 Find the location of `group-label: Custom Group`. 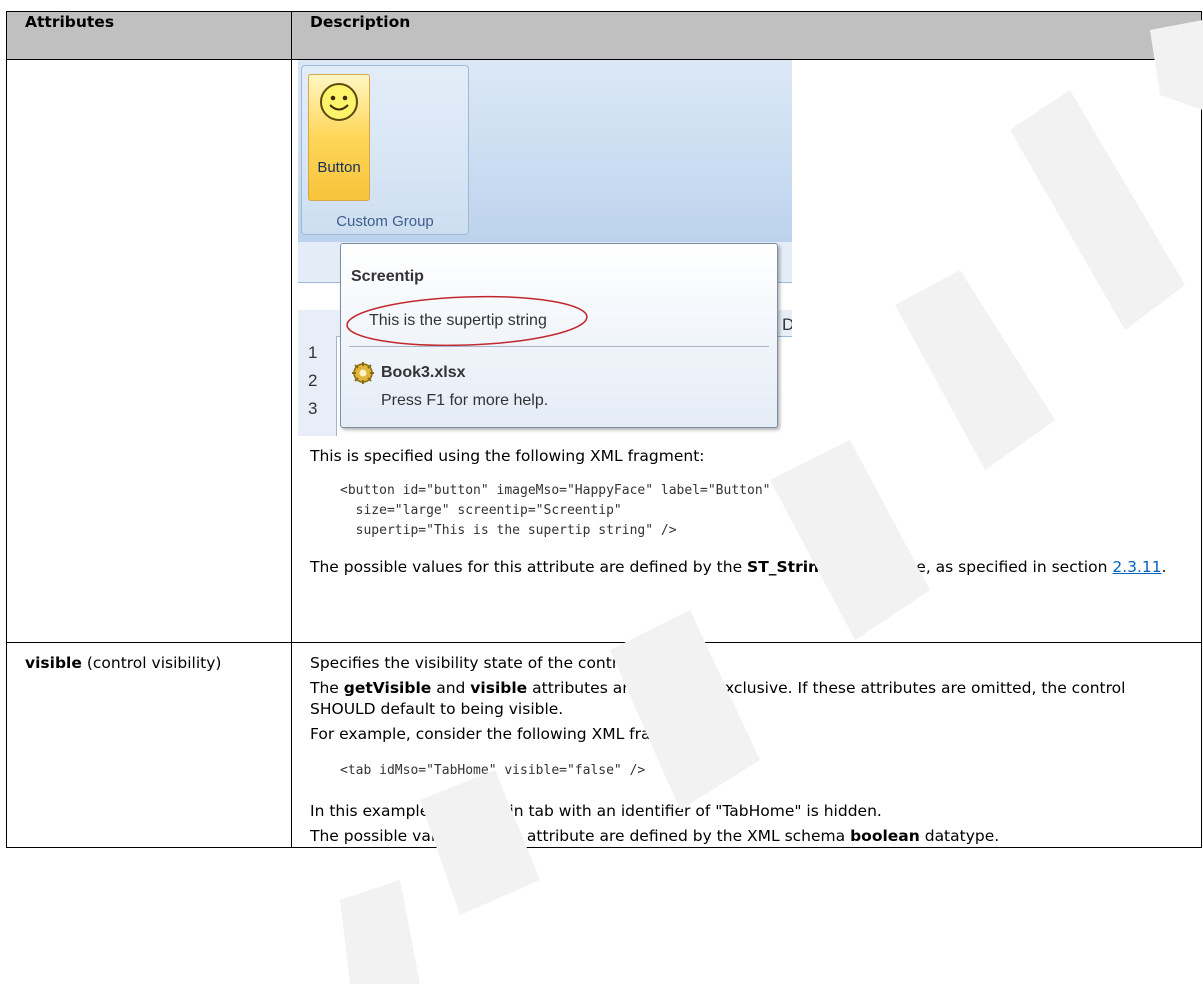

group-label: Custom Group is located at coordinates (385, 221).